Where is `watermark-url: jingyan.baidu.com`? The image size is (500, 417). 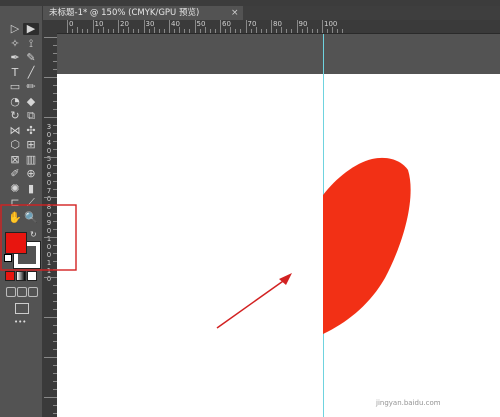
watermark-url: jingyan.baidu.com is located at coordinates (408, 403).